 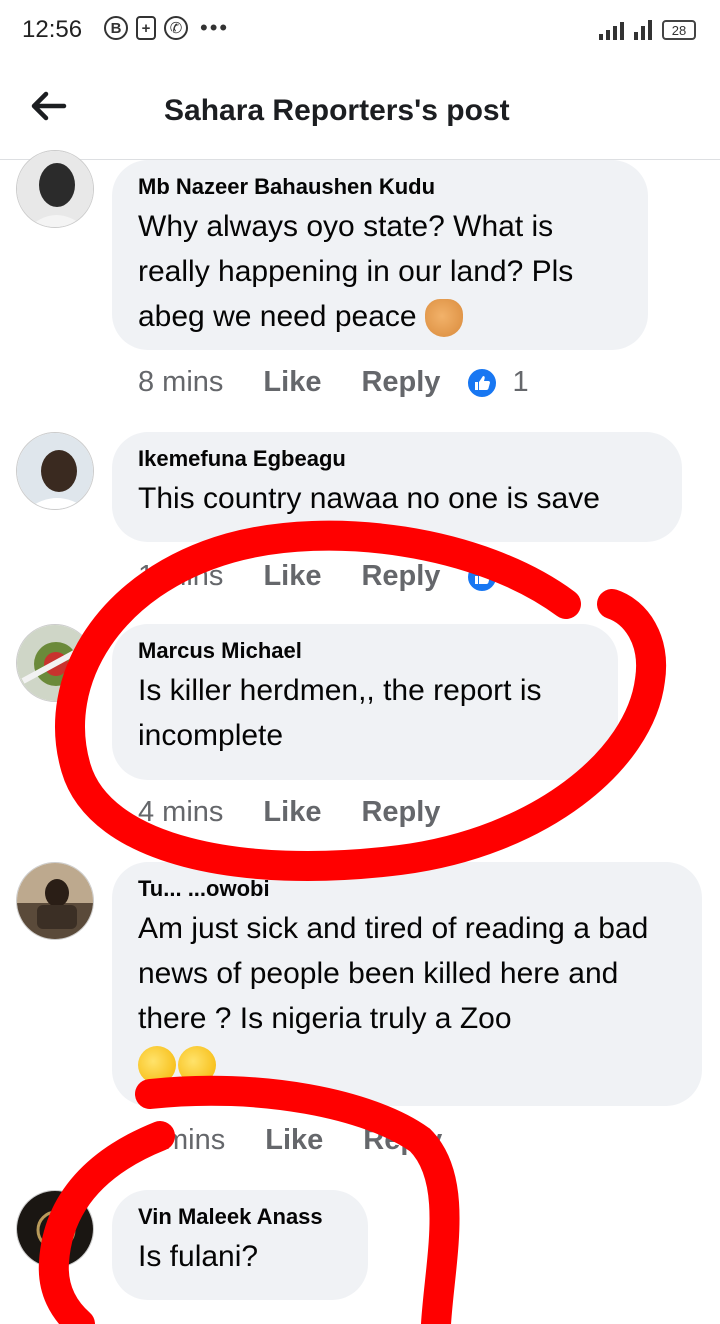 I want to click on comment-bubble: Vin Maleek Anass Is fulani?, so click(x=240, y=1245).